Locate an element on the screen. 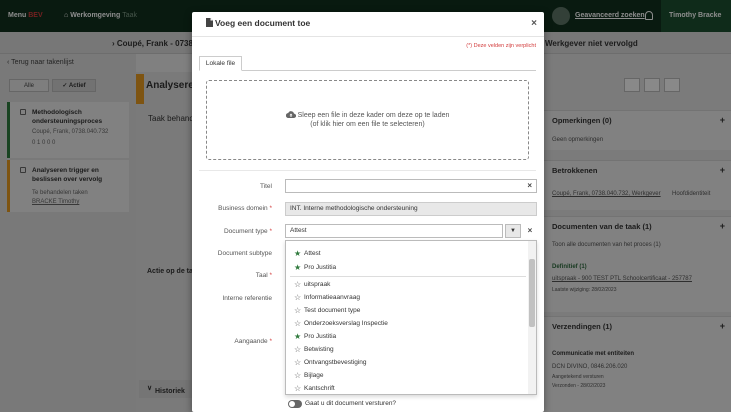 The width and height of the screenshot is (731, 412). tab-local-file: Lokale file is located at coordinates (220, 63).